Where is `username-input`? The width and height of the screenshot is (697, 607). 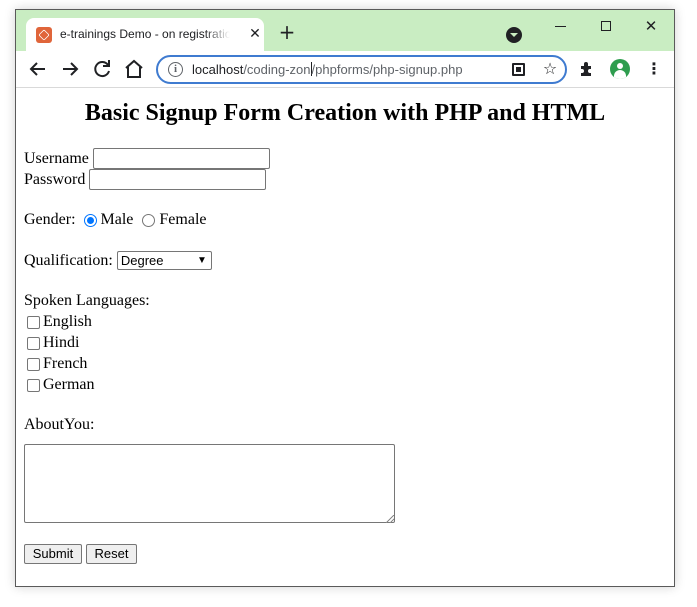
username-input is located at coordinates (181, 158).